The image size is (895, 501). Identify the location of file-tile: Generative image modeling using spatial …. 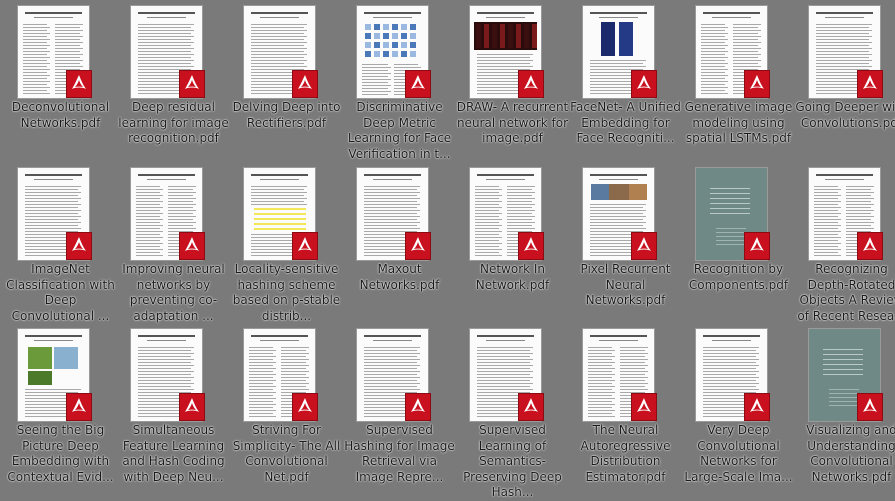
(738, 84).